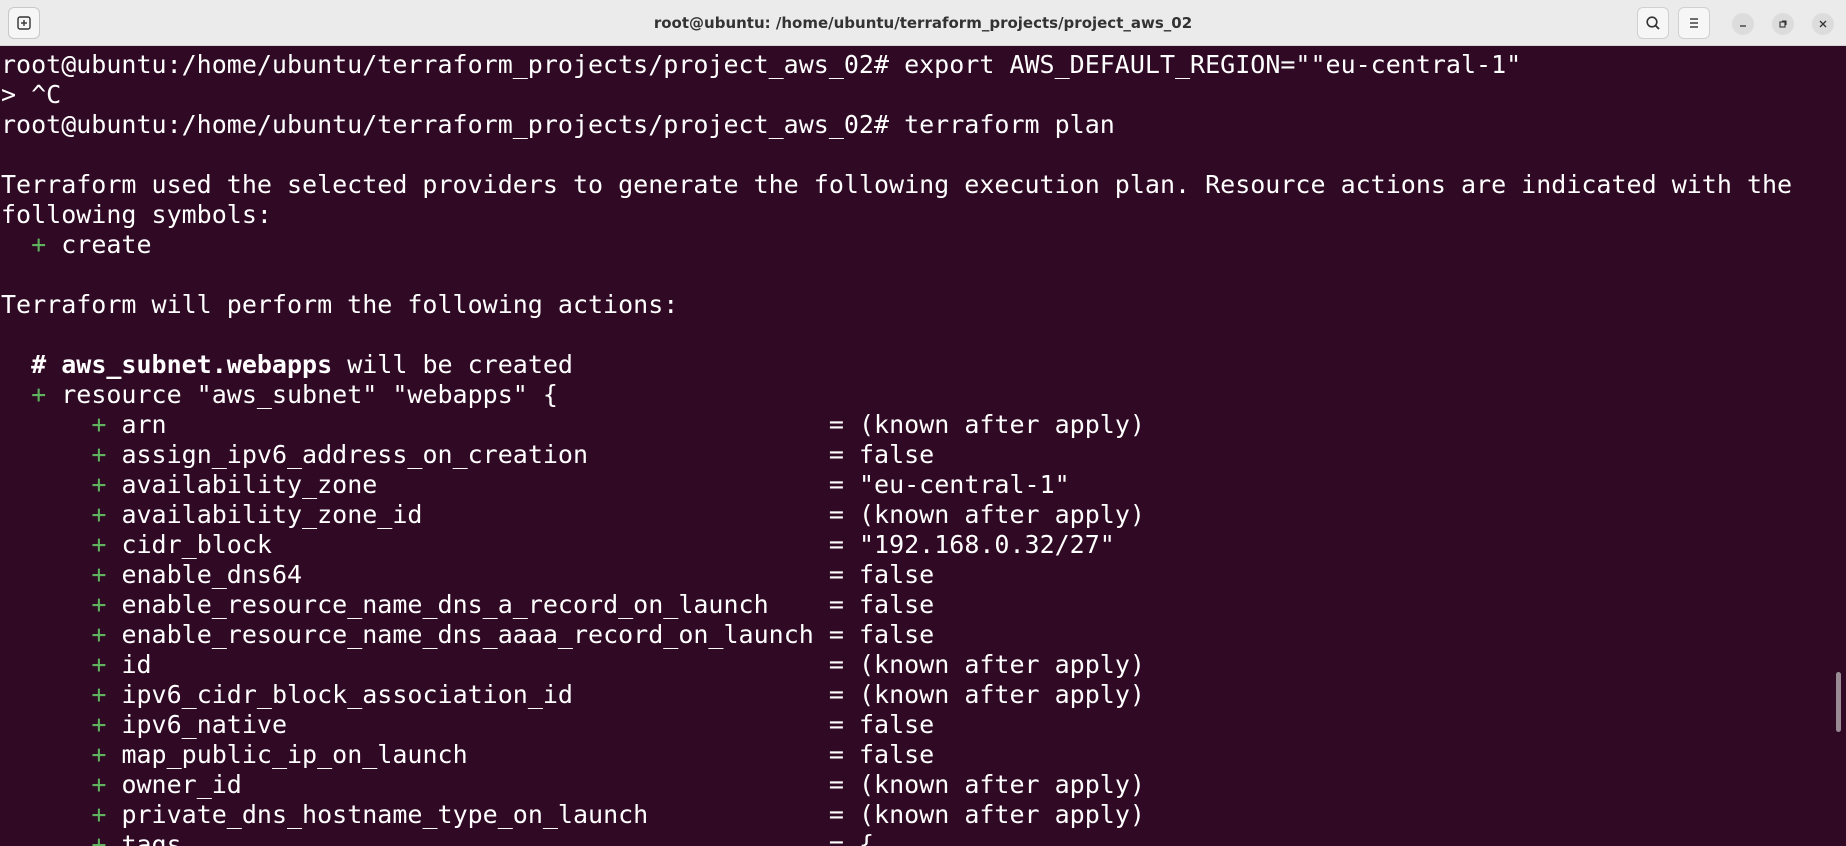 The width and height of the screenshot is (1846, 846). What do you see at coordinates (144, 424) in the screenshot?
I see `attribute-name: arn` at bounding box center [144, 424].